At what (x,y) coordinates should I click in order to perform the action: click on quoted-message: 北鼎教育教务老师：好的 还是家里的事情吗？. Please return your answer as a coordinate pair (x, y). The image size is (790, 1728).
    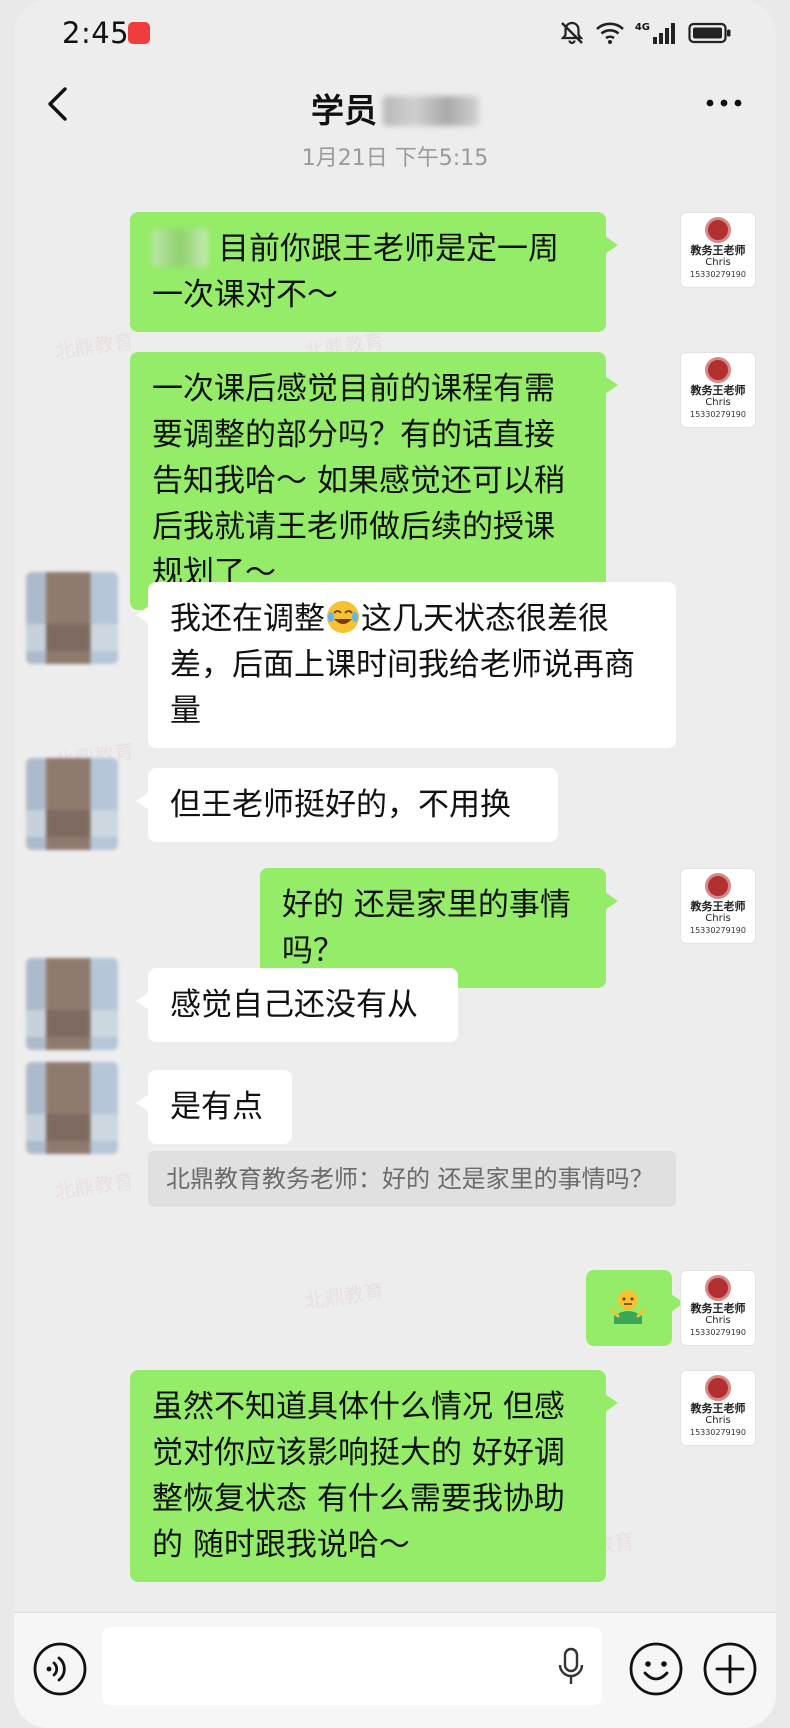
    Looking at the image, I should click on (412, 1179).